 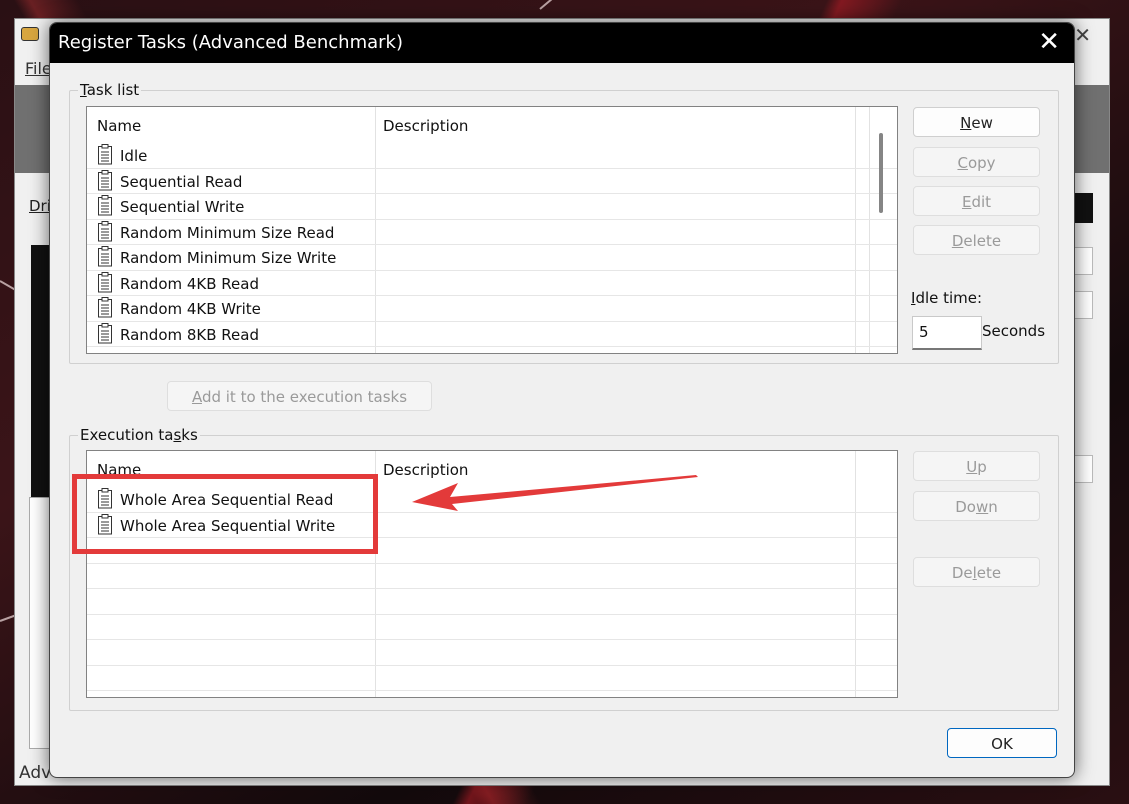 I want to click on background-status-text: Adv, so click(x=35, y=773).